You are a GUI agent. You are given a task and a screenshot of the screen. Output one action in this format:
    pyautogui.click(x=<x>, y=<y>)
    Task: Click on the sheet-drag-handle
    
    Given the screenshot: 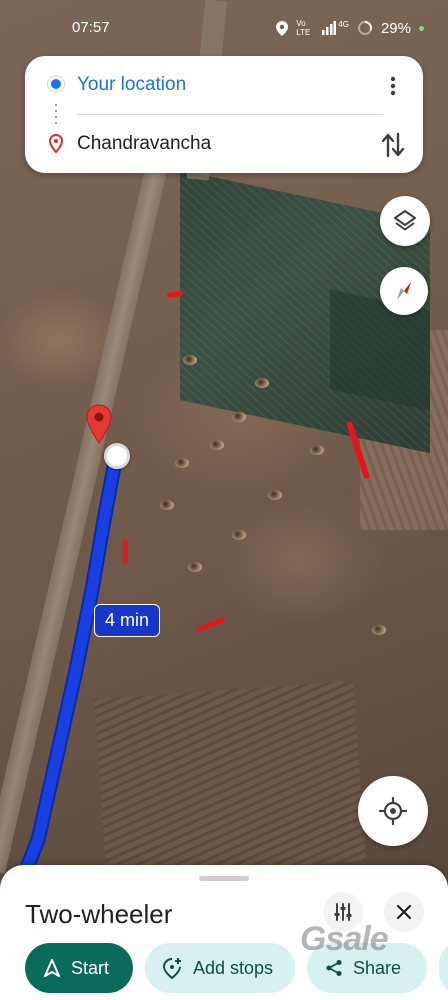 What is the action you would take?
    pyautogui.click(x=224, y=878)
    